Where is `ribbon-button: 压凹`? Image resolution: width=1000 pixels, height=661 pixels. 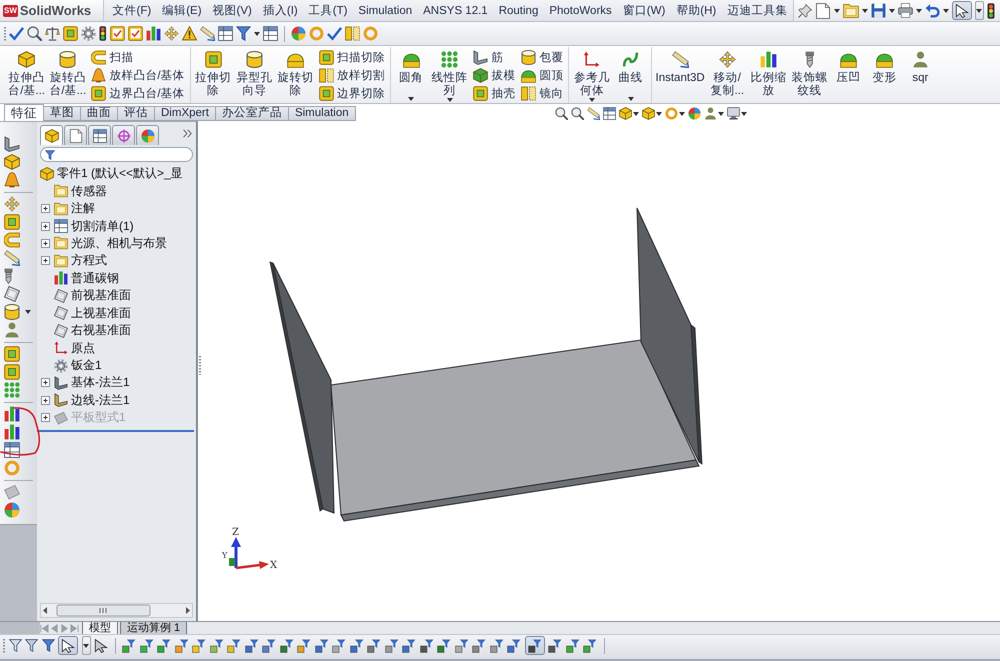
ribbon-button: 压凹 is located at coordinates (848, 75).